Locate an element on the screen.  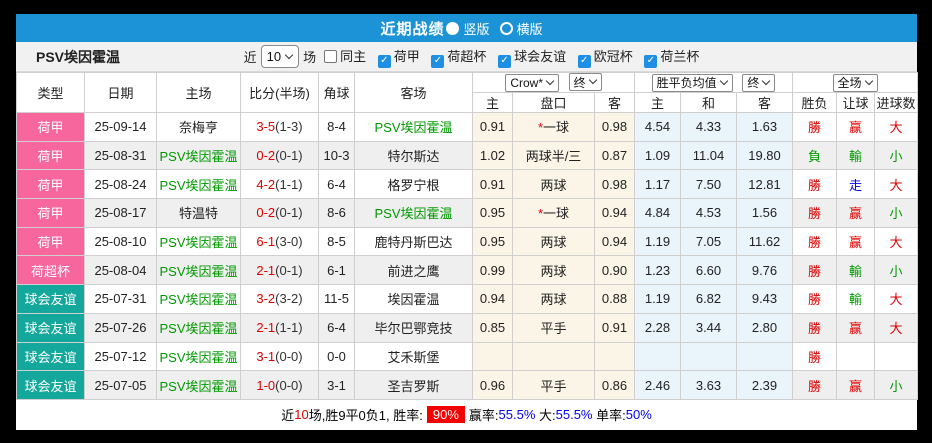
europe-draw-odds: 6.60 is located at coordinates (708, 270).